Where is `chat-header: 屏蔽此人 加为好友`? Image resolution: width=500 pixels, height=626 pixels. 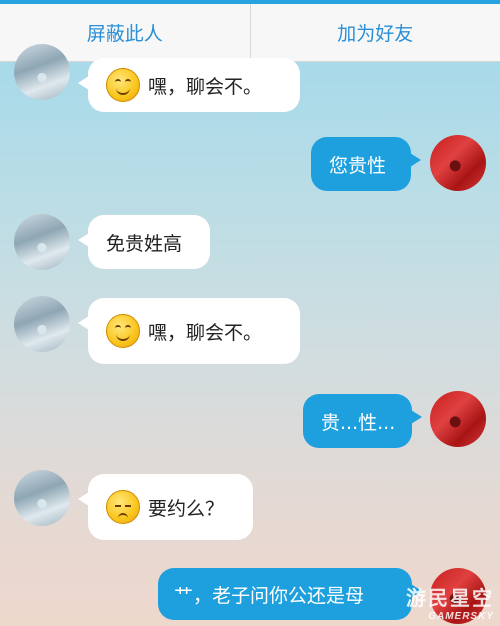 chat-header: 屏蔽此人 加为好友 is located at coordinates (250, 31).